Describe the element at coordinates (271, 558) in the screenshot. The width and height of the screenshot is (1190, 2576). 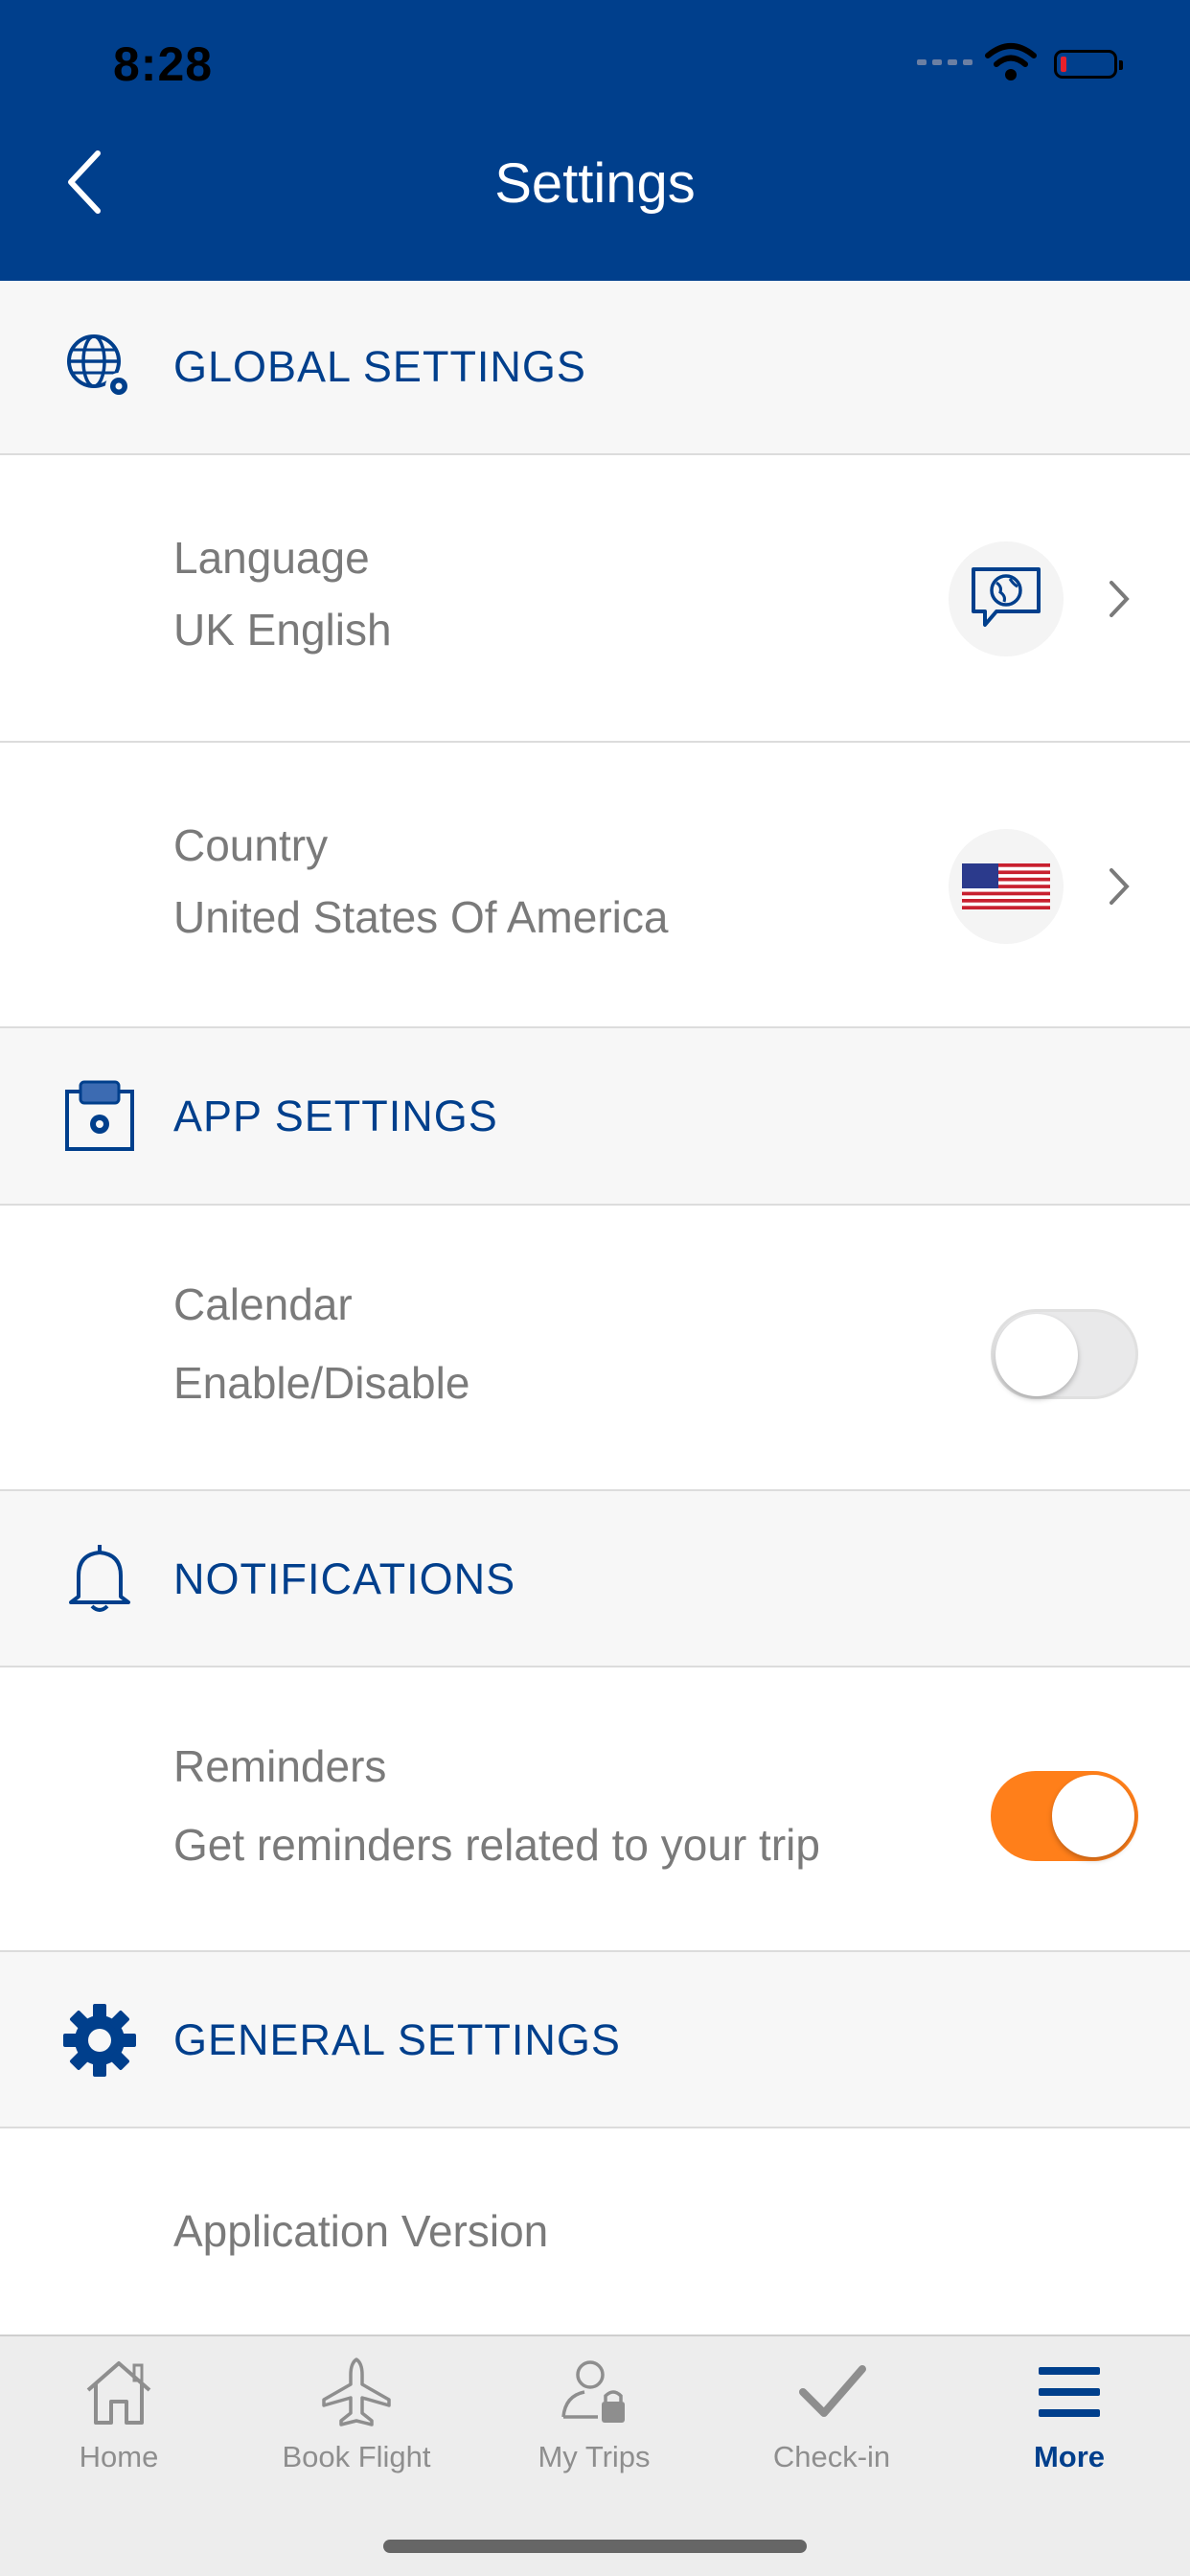
I see `language-label: Language` at that location.